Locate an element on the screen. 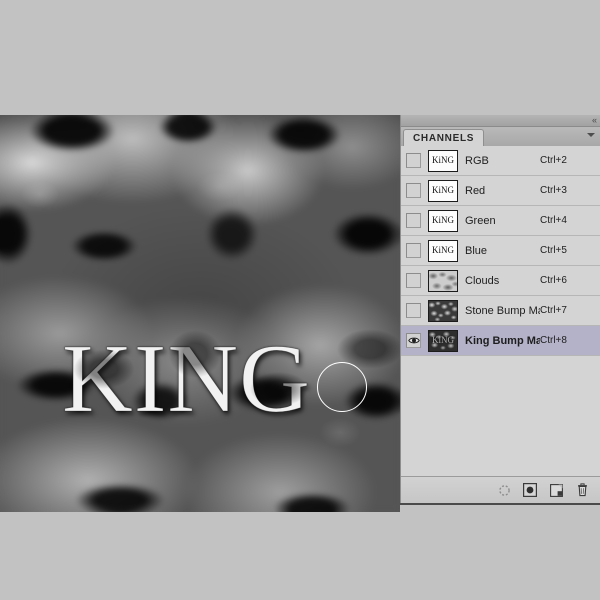 The height and width of the screenshot is (600, 600). channel-name: Blue is located at coordinates (500, 251).